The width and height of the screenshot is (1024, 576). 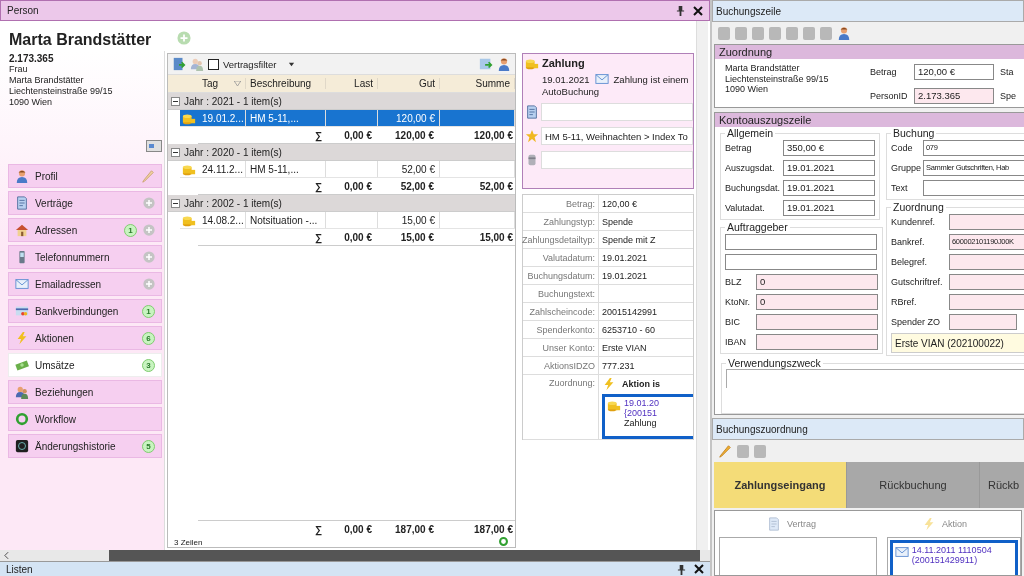 I want to click on column-header: Gut, so click(x=409, y=83).